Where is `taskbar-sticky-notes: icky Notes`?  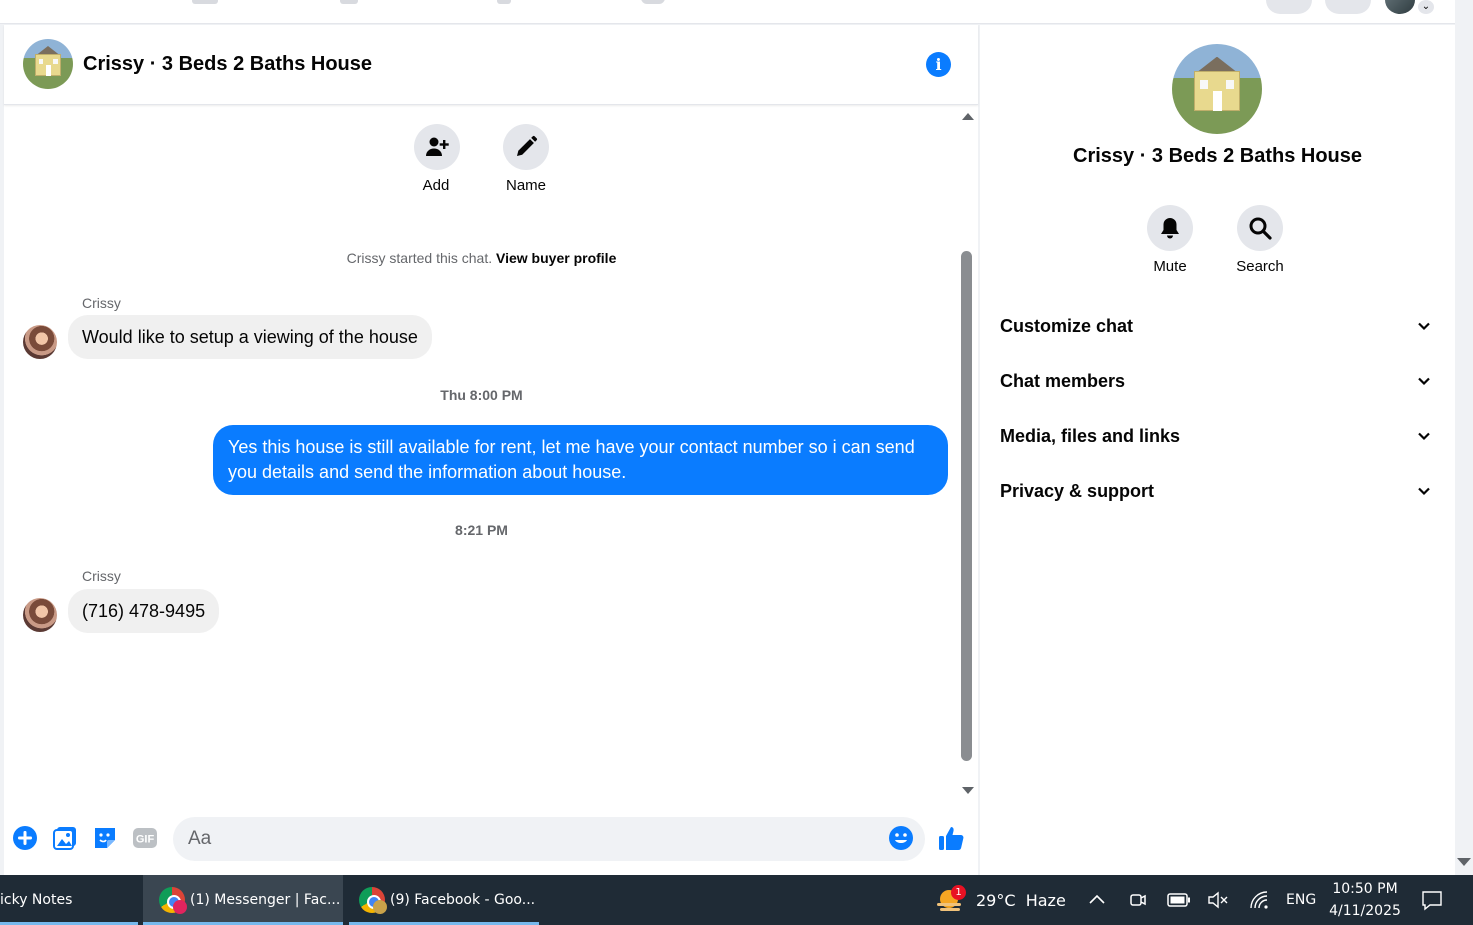 taskbar-sticky-notes: icky Notes is located at coordinates (69, 900).